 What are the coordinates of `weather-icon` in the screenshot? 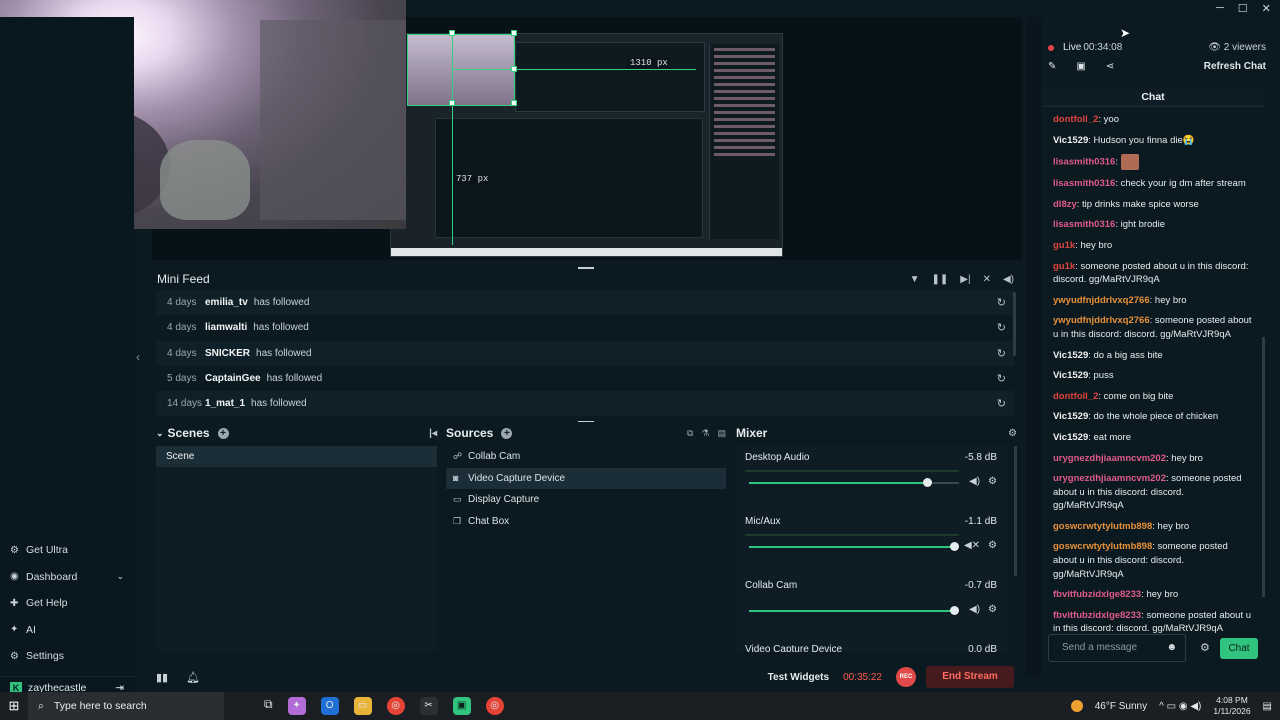 It's located at (1076, 706).